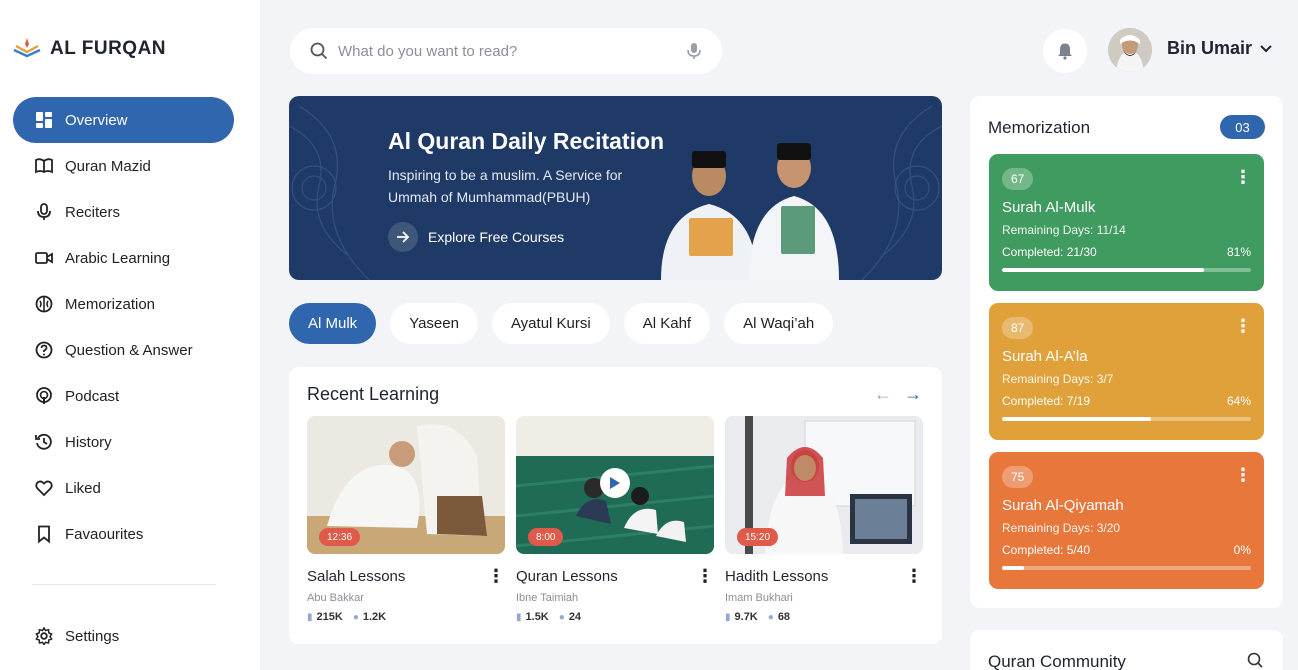 This screenshot has height=670, width=1298. I want to click on play-icon, so click(615, 483).